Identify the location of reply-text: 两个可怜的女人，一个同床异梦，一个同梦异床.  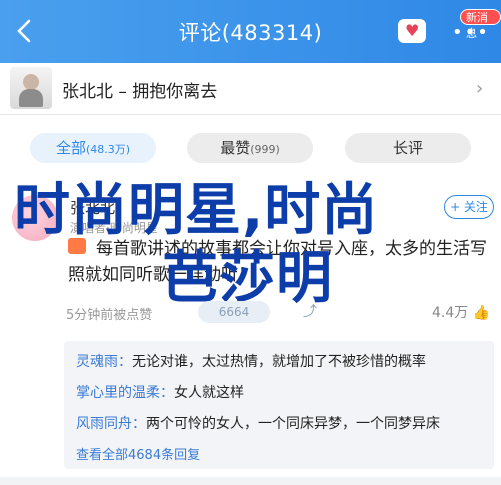
(293, 424).